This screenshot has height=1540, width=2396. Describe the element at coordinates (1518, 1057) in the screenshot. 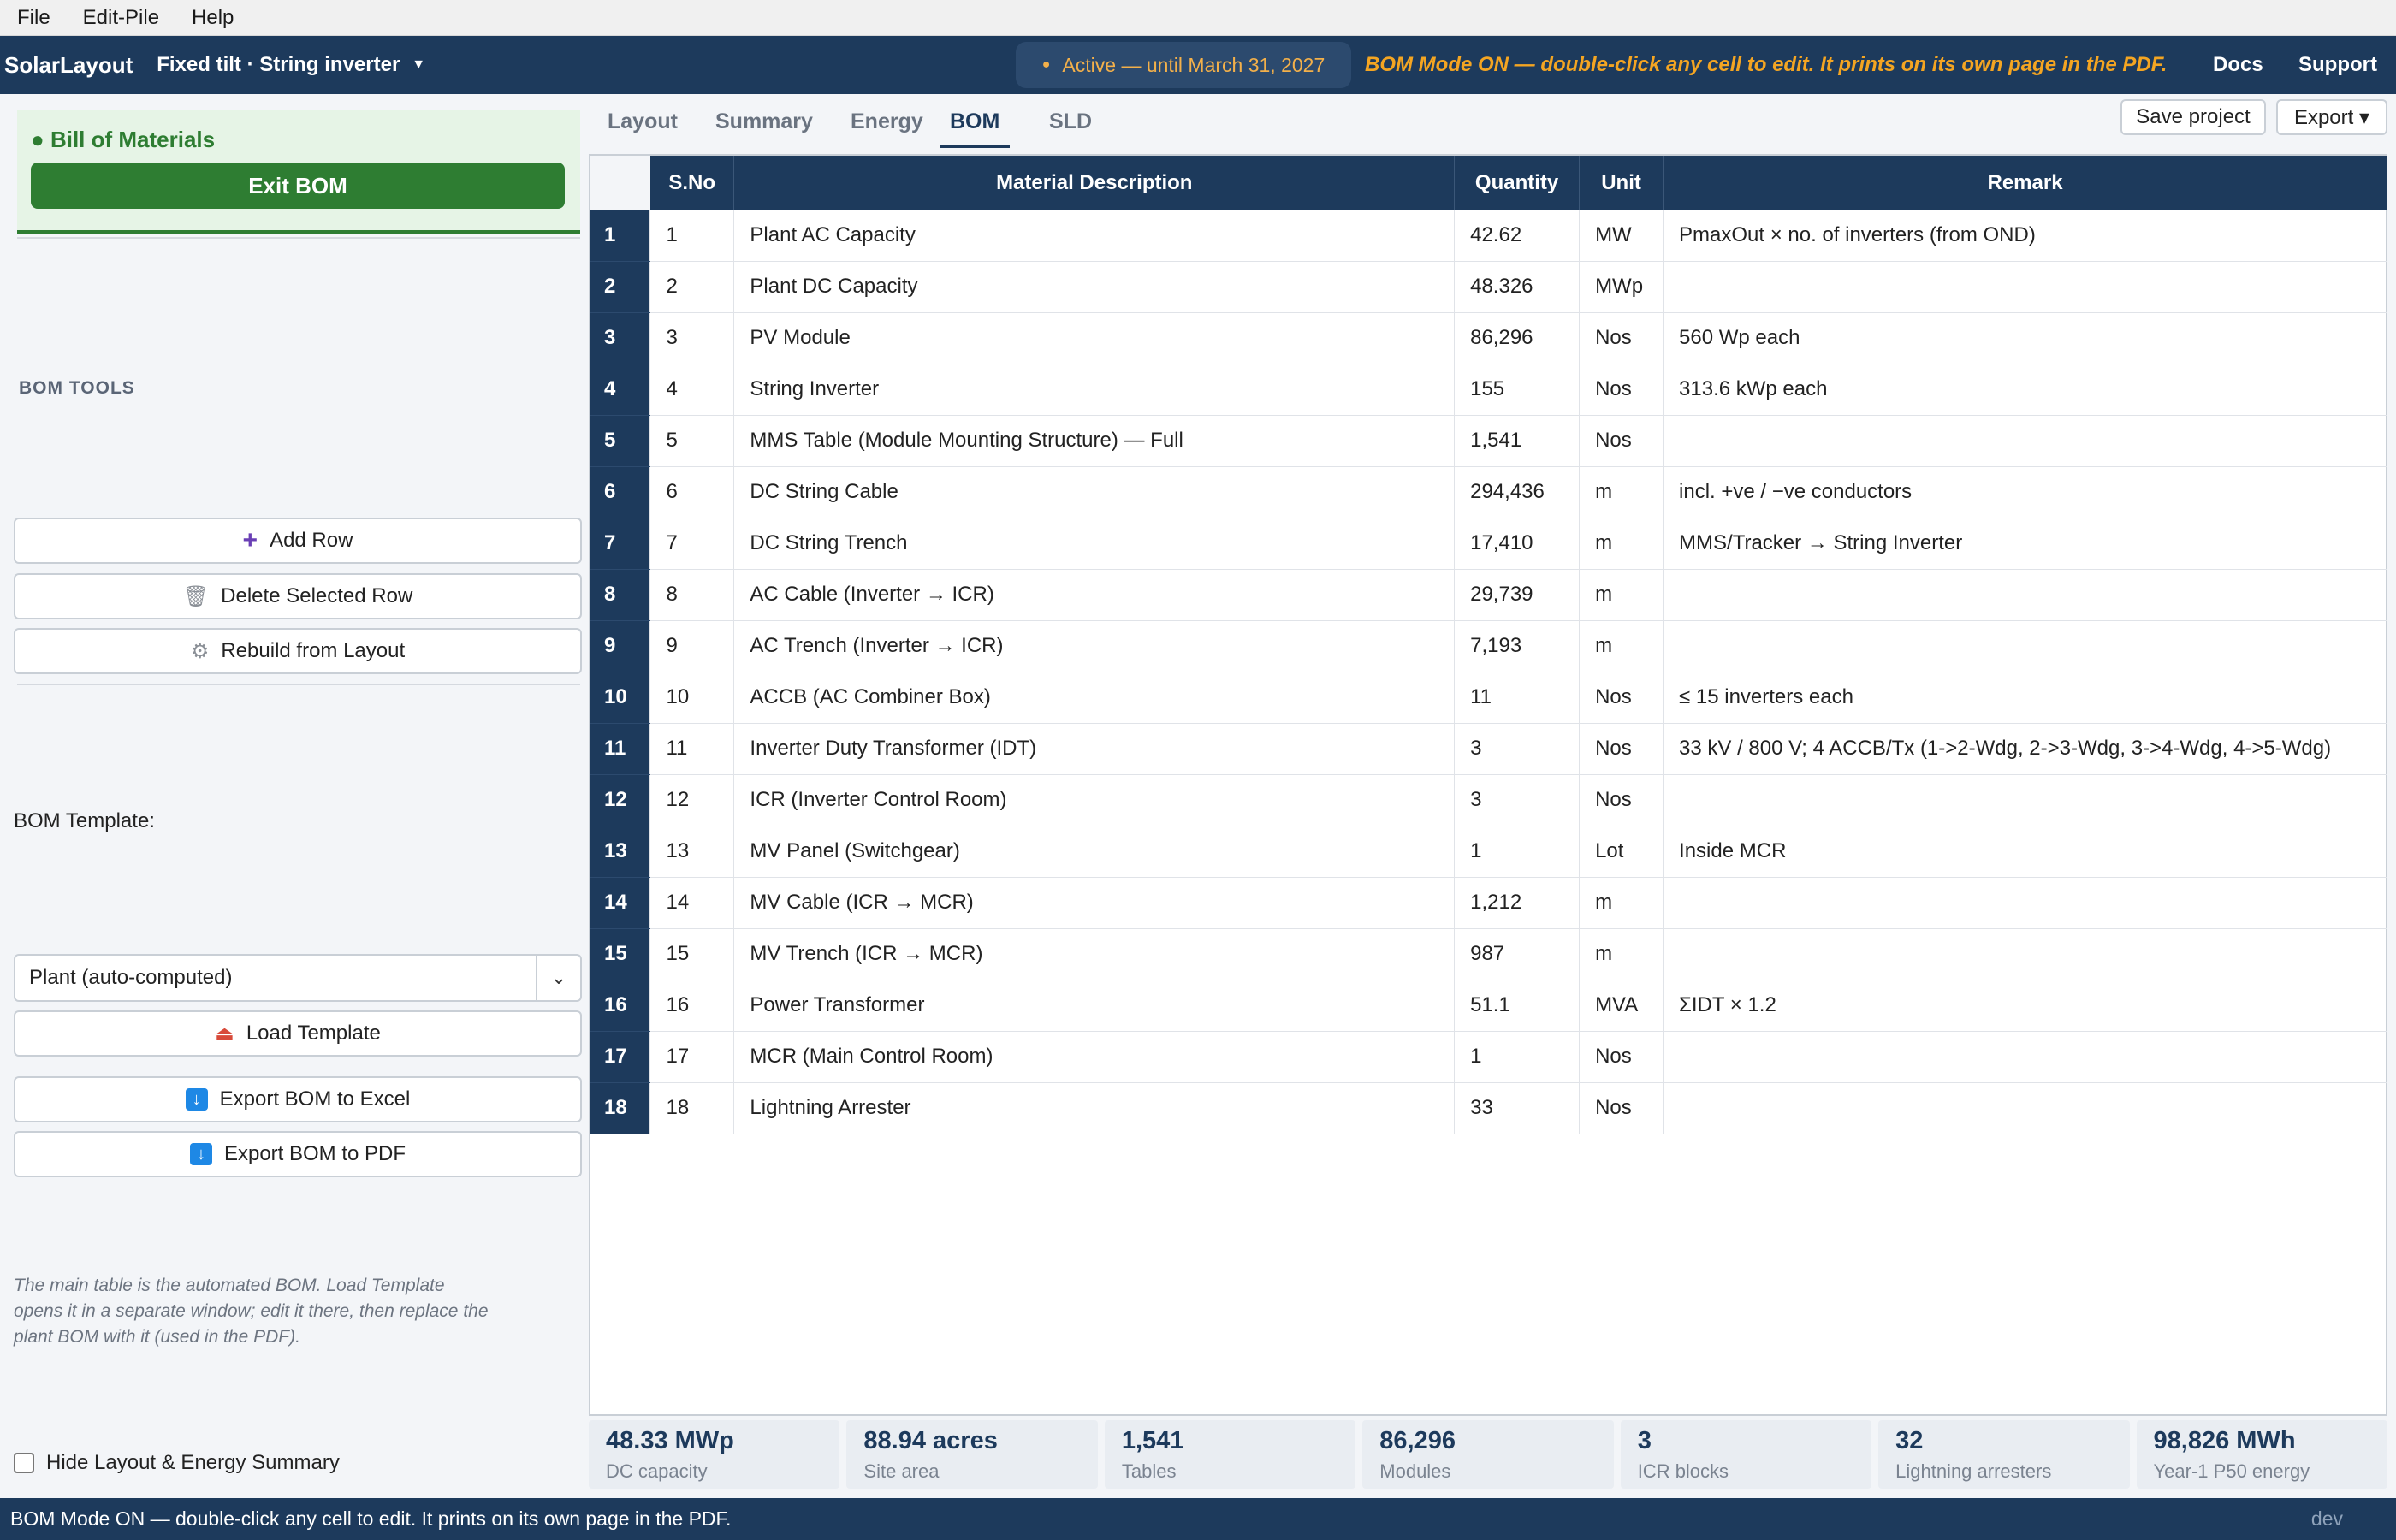

I see `quantity-cell: 1` at that location.